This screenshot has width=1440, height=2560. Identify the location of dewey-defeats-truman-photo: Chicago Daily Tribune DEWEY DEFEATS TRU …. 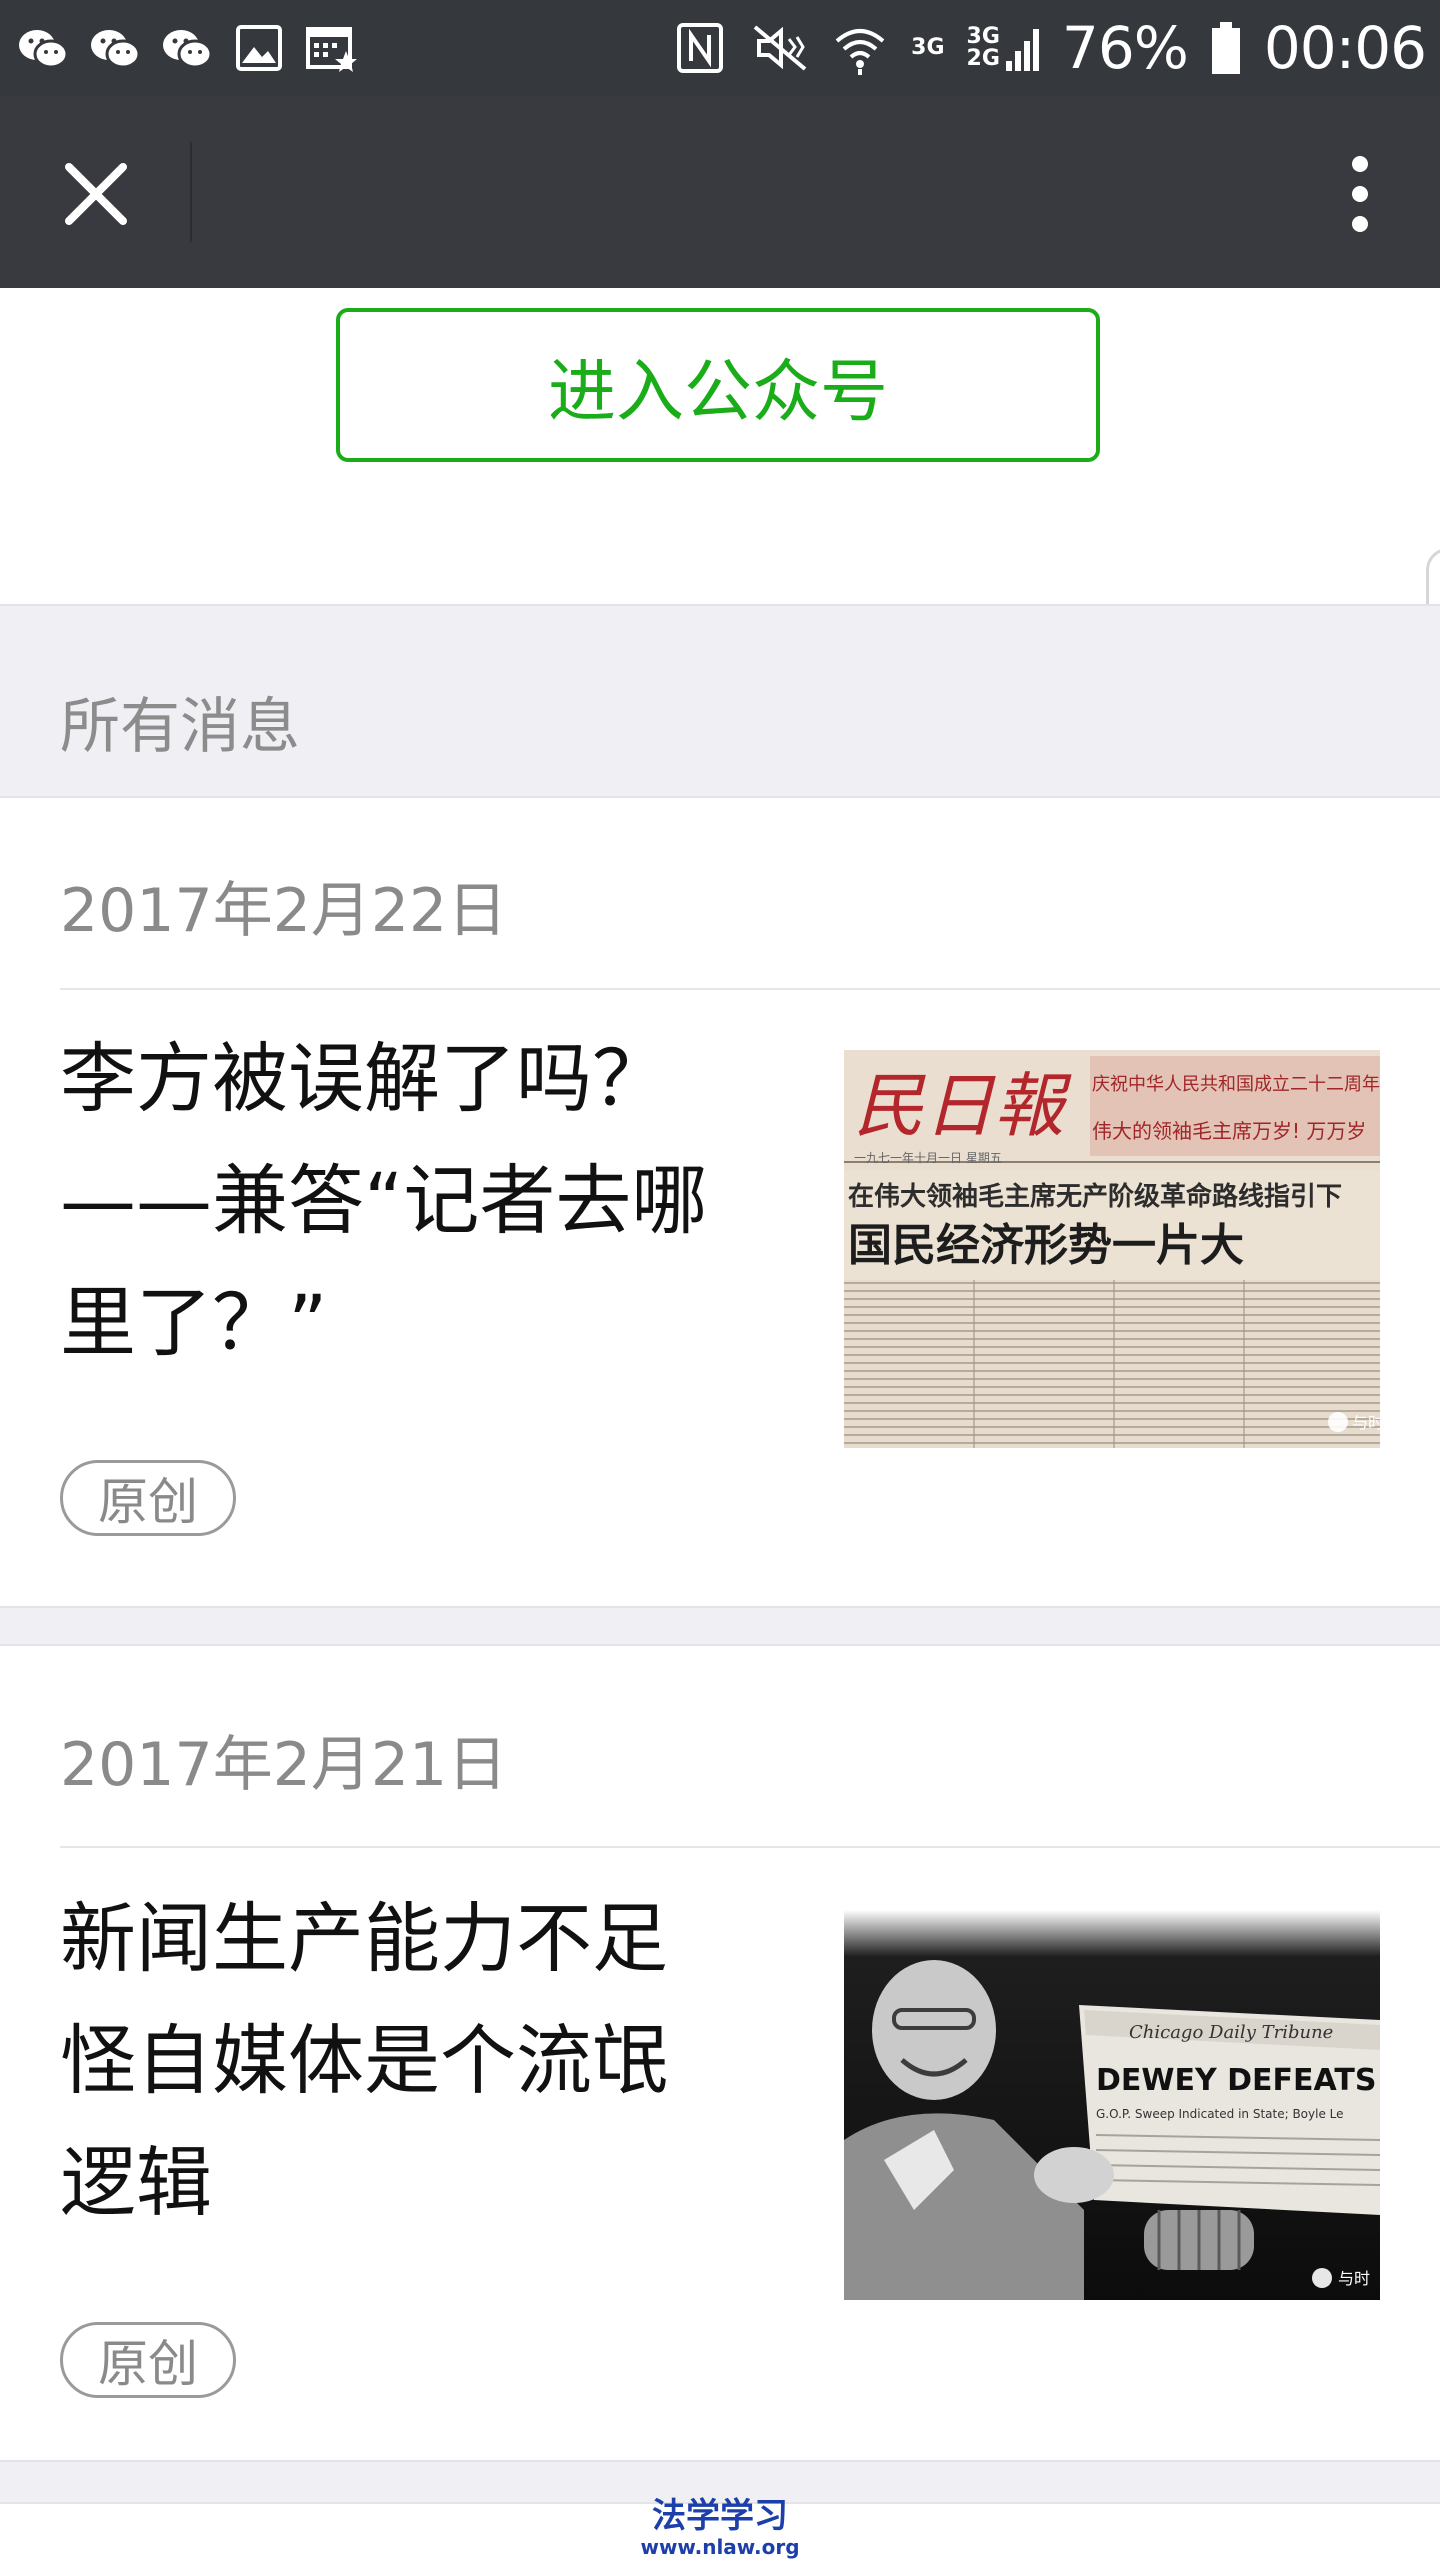
(1112, 2105).